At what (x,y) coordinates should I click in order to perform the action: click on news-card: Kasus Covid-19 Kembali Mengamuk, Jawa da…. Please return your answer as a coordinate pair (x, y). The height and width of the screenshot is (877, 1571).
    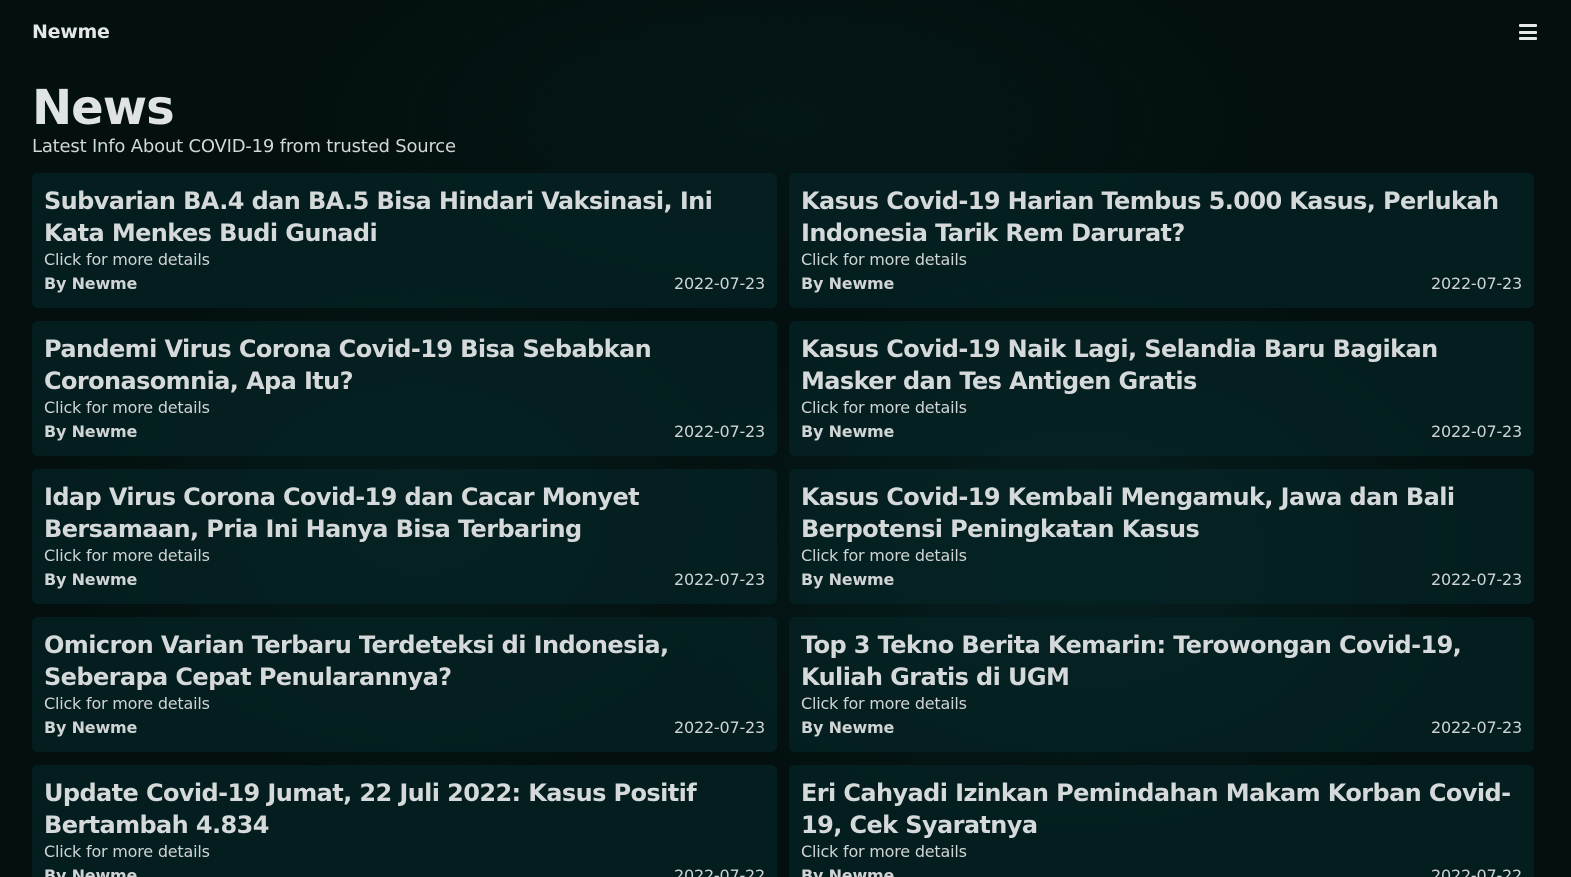
    Looking at the image, I should click on (1161, 536).